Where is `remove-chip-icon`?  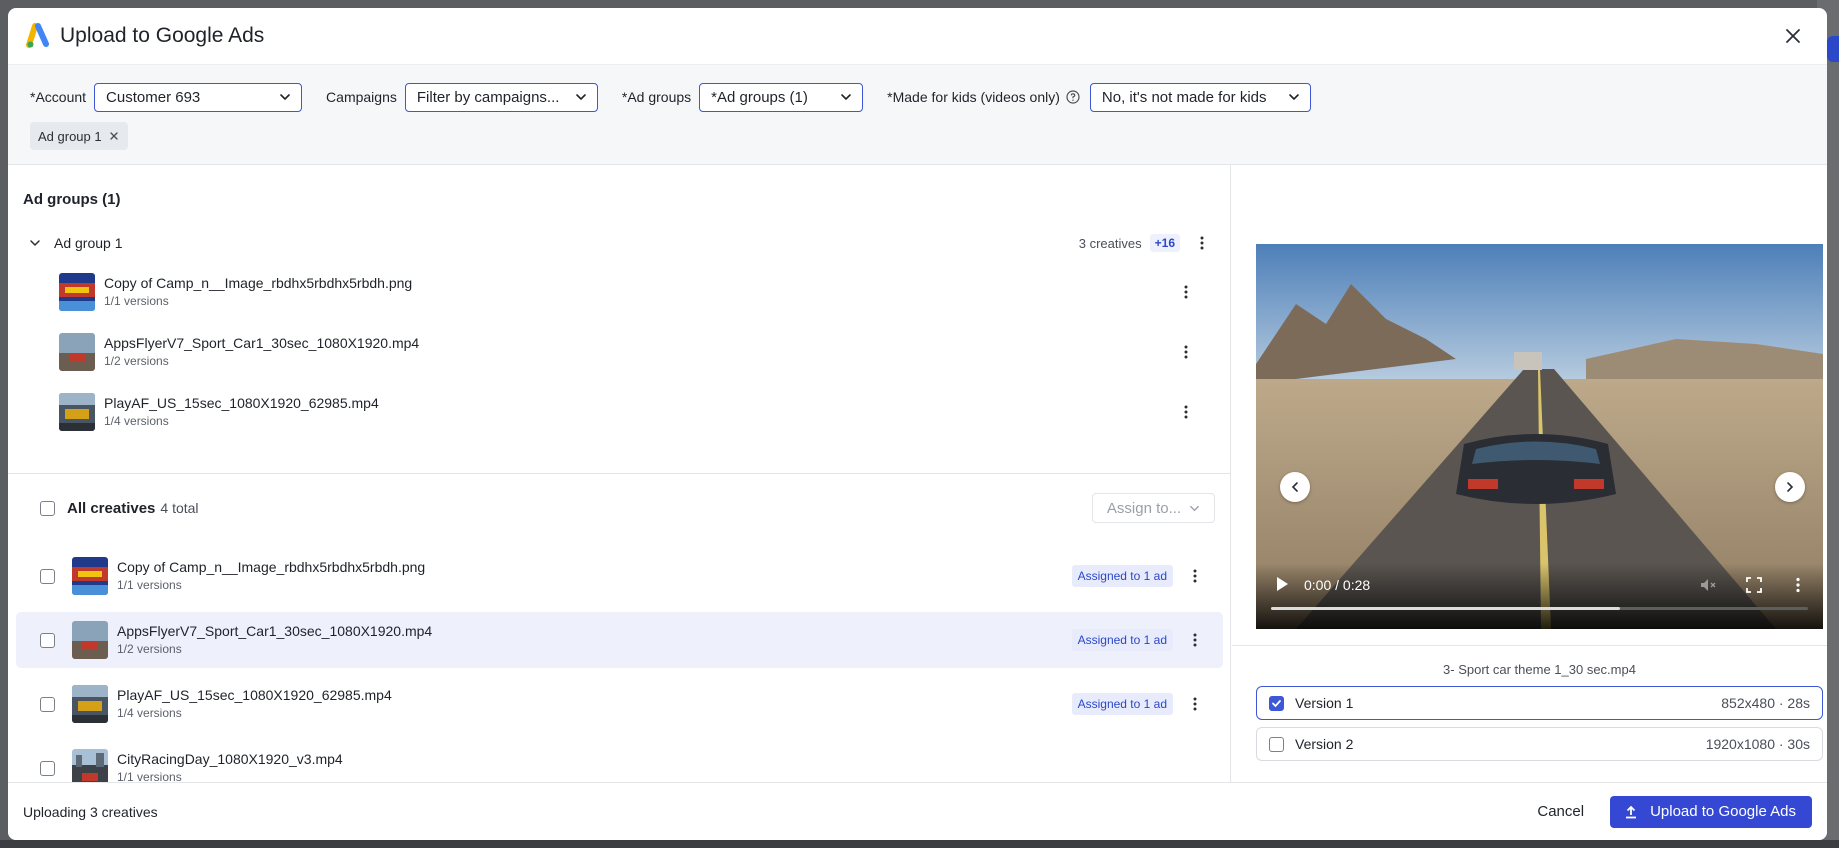 remove-chip-icon is located at coordinates (114, 136).